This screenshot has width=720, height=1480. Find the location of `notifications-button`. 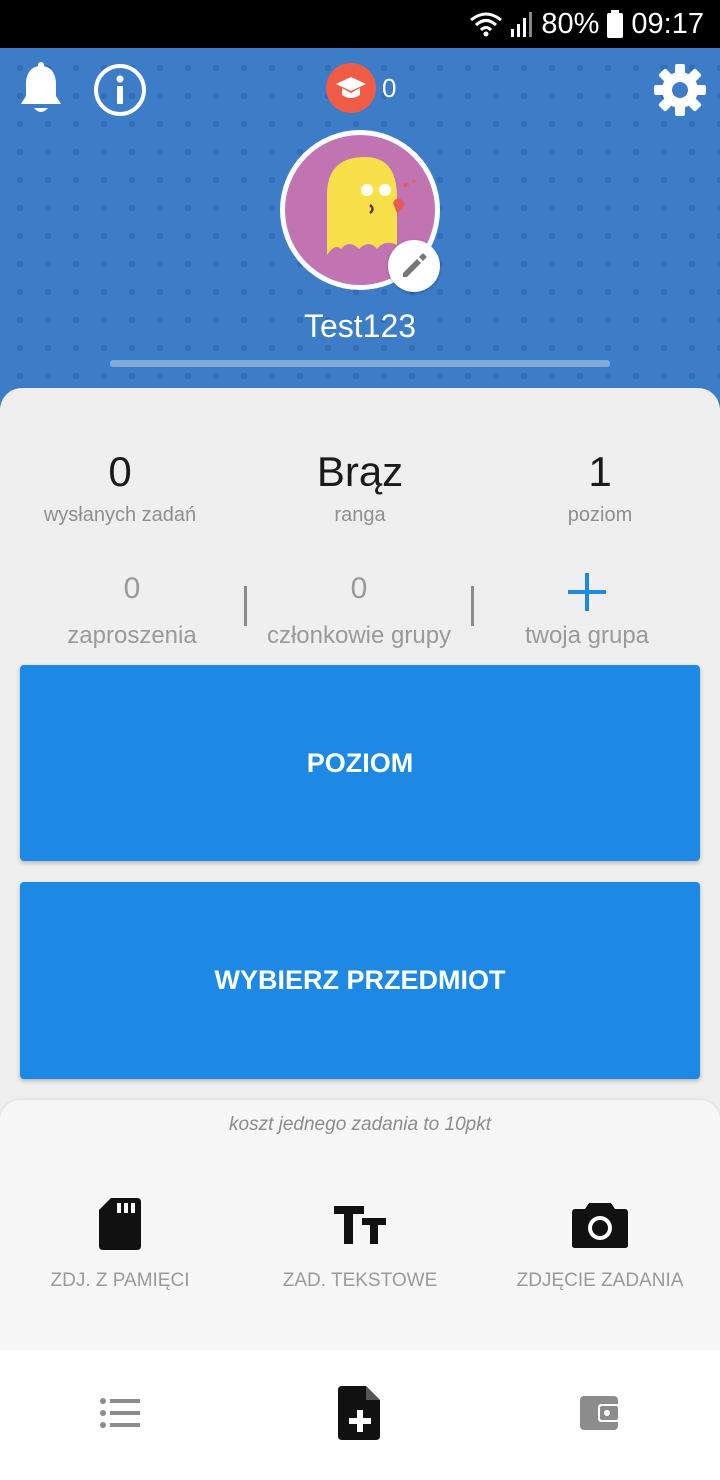

notifications-button is located at coordinates (41, 89).